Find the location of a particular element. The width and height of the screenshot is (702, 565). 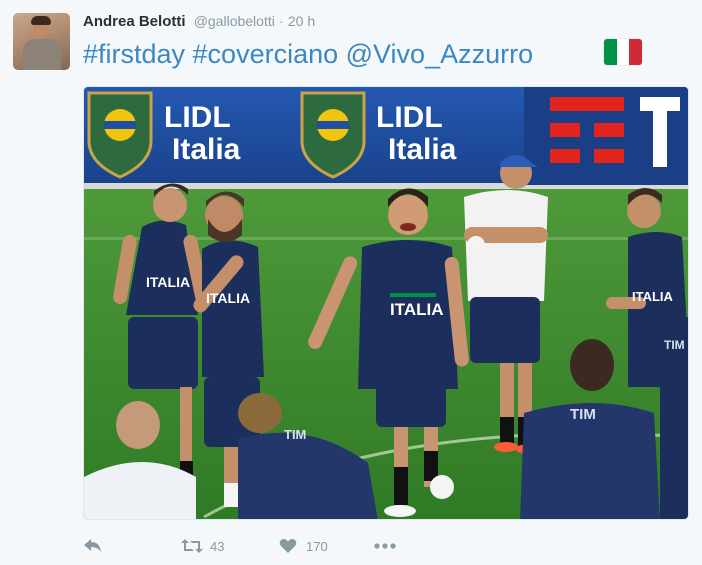

banner-lidl-1: LIDL is located at coordinates (197, 117).